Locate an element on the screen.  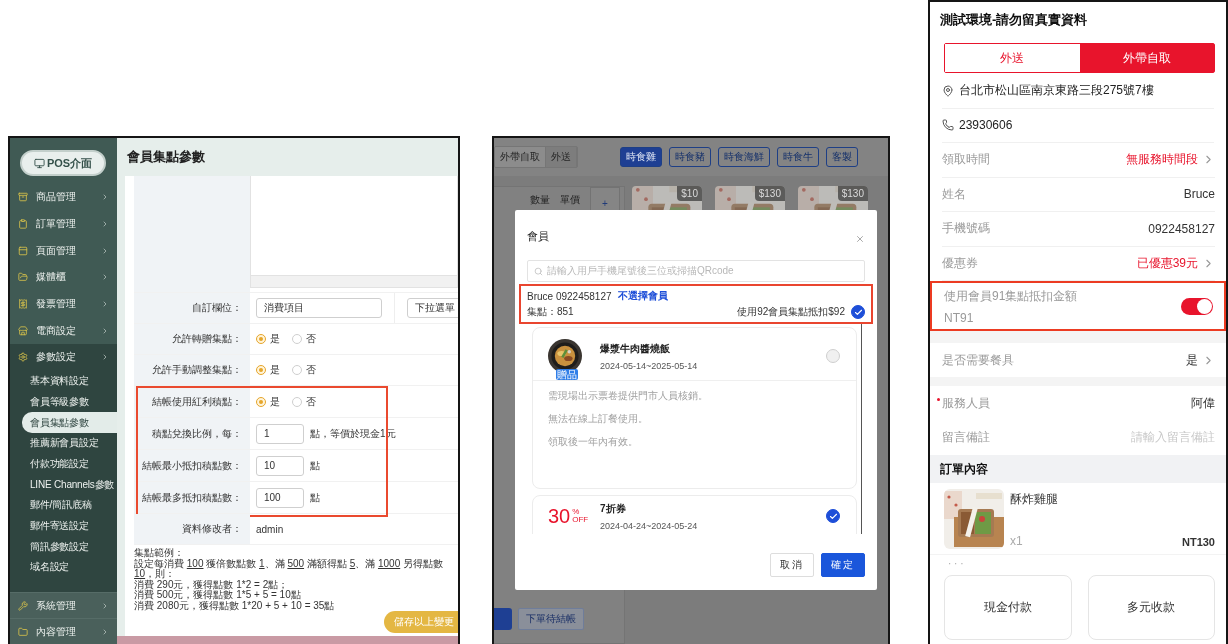
dialog-title: 會員 is located at coordinates (538, 236).